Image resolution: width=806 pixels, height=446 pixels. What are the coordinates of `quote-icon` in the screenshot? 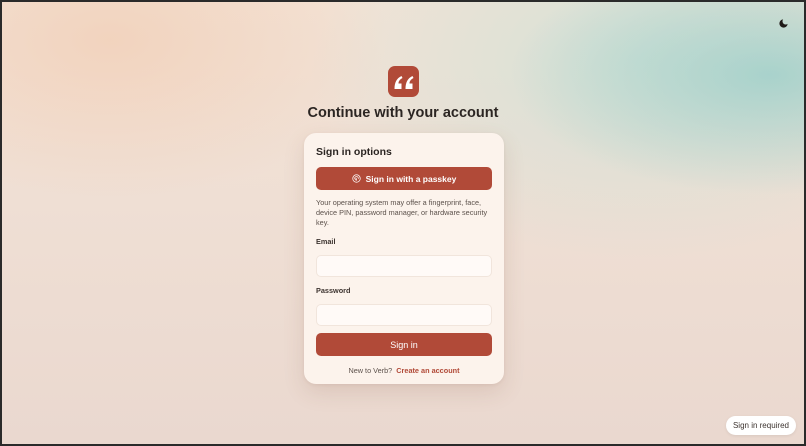 It's located at (403, 82).